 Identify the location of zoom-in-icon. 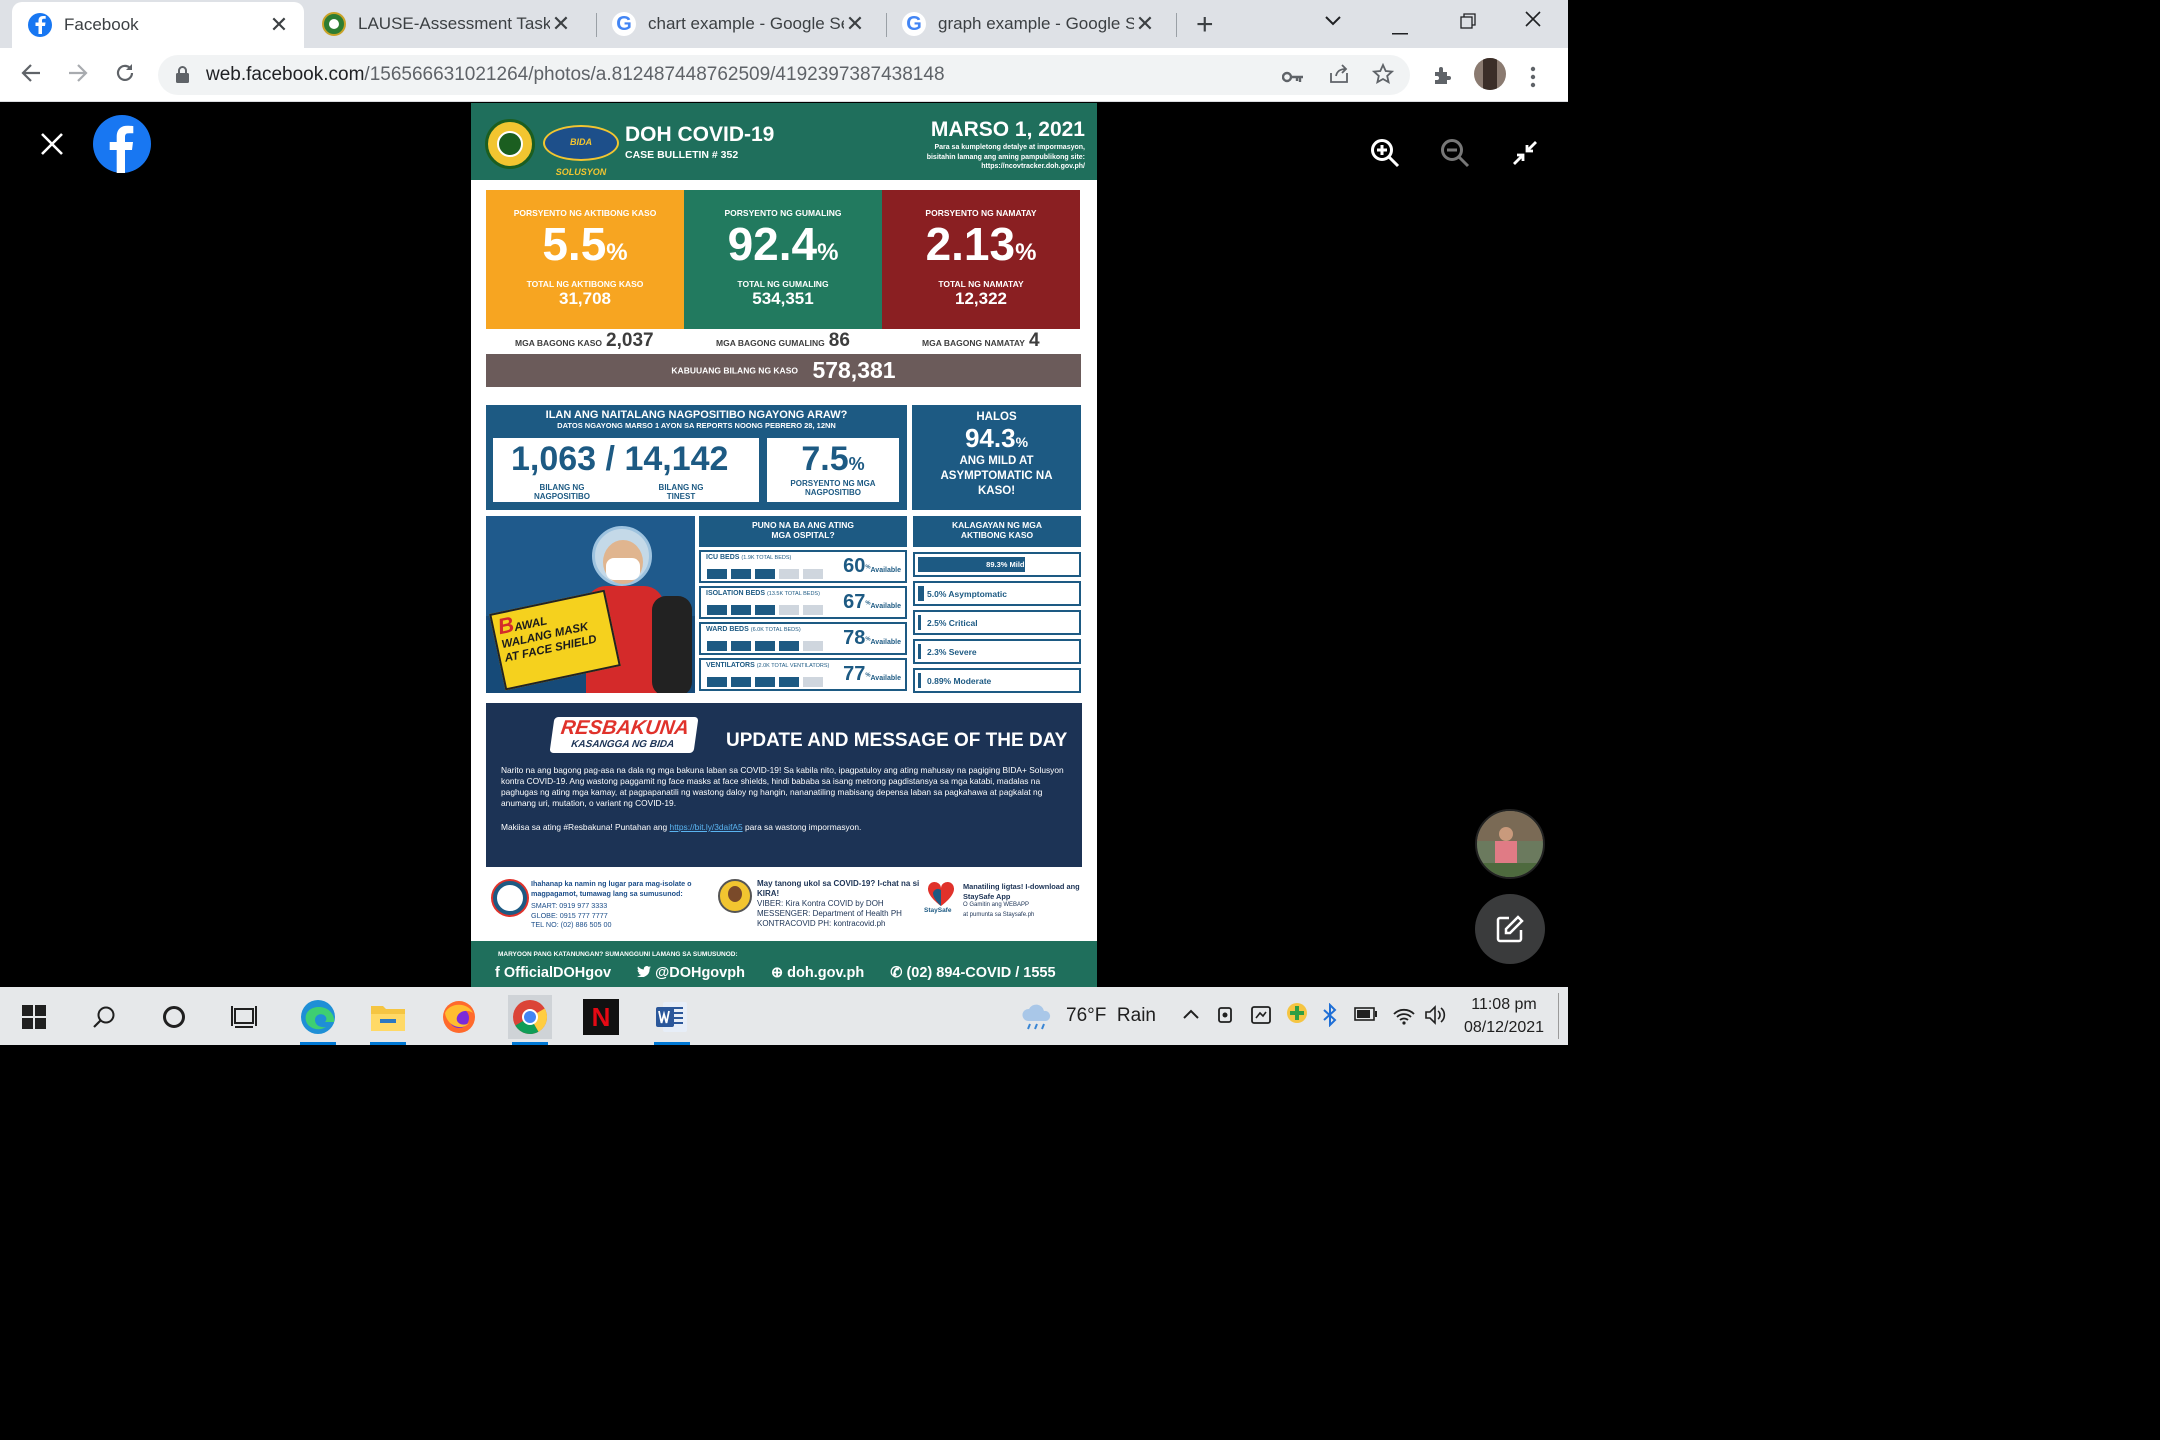
(1385, 155).